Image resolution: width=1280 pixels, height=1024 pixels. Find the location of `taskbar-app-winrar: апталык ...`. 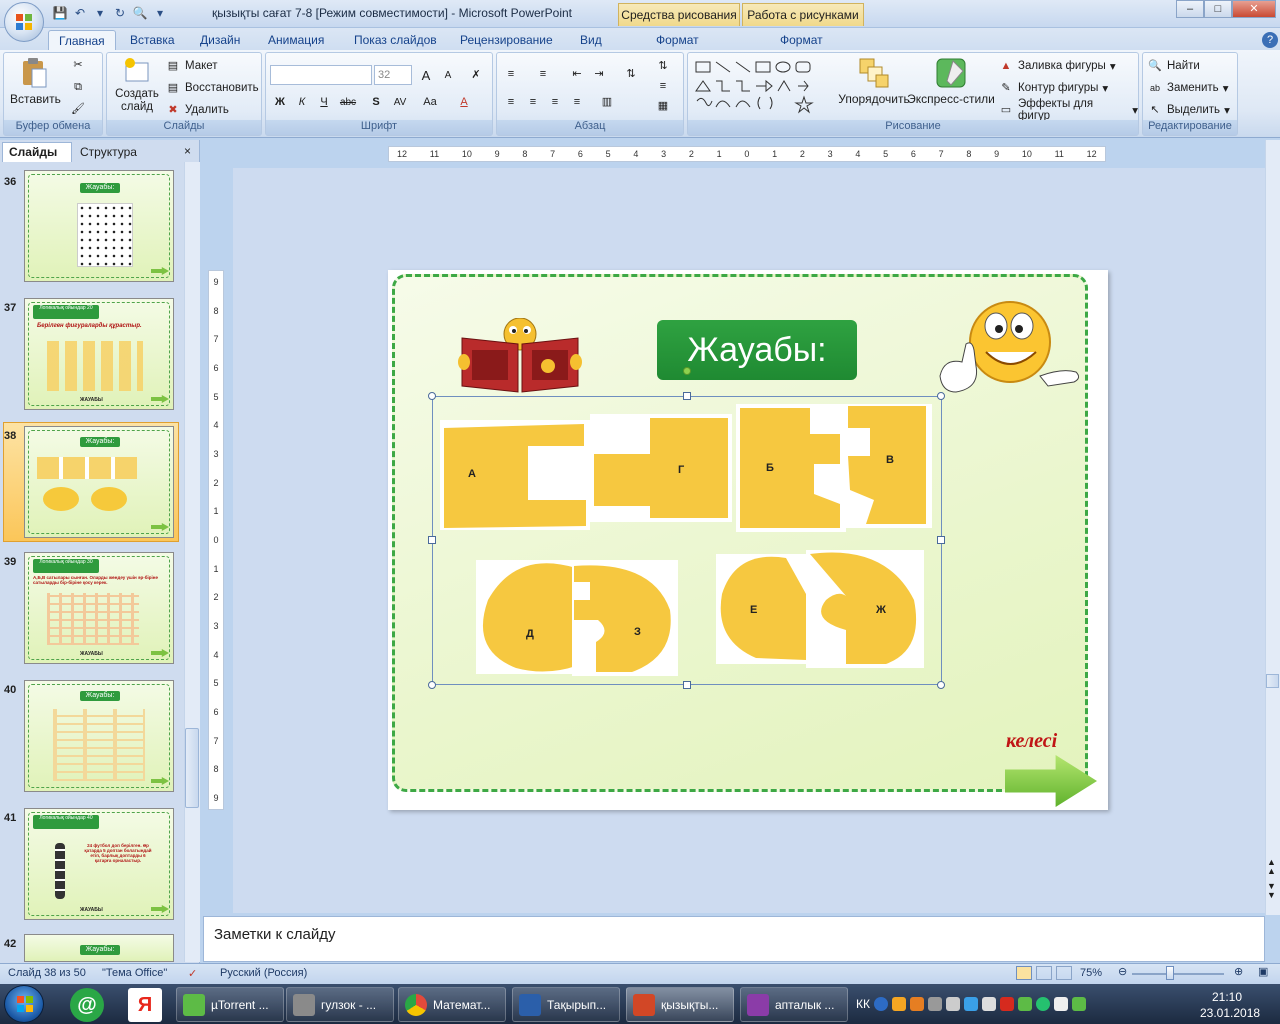

taskbar-app-winrar: апталык ... is located at coordinates (794, 1004).